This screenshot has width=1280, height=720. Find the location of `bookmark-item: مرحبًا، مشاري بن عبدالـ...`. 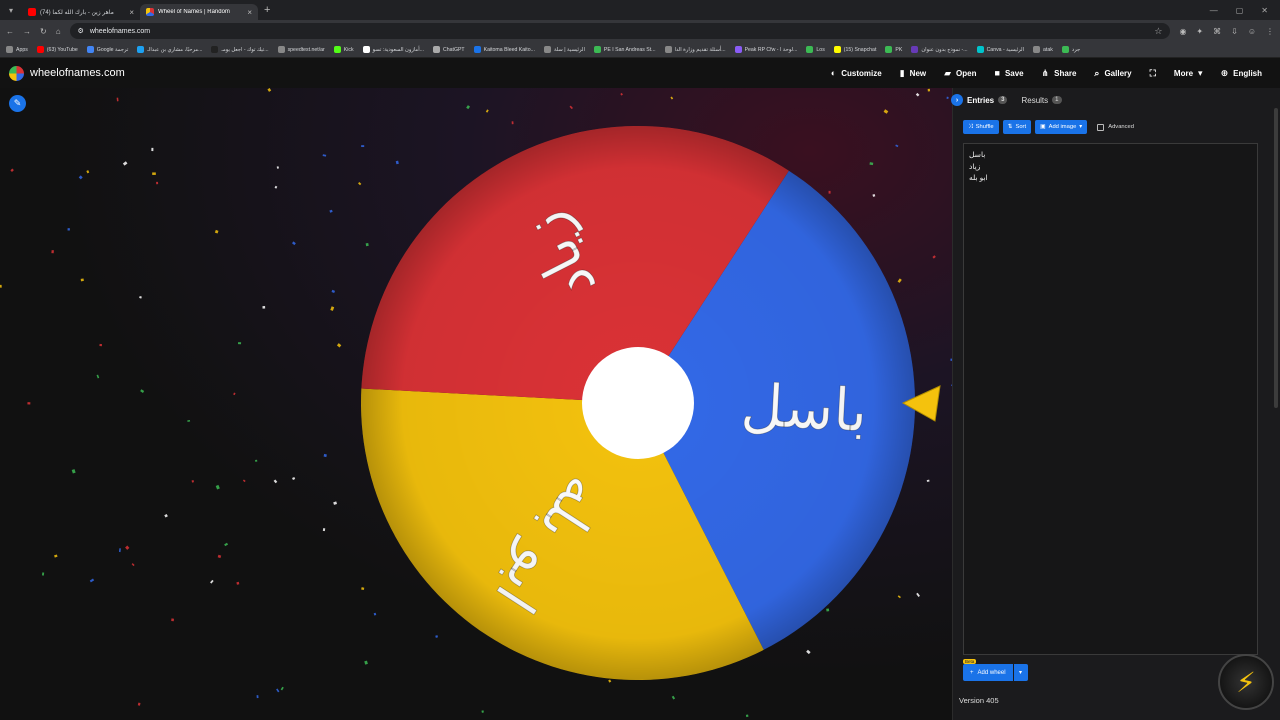

bookmark-item: مرحبًا، مشاري بن عبدالـ... is located at coordinates (169, 49).